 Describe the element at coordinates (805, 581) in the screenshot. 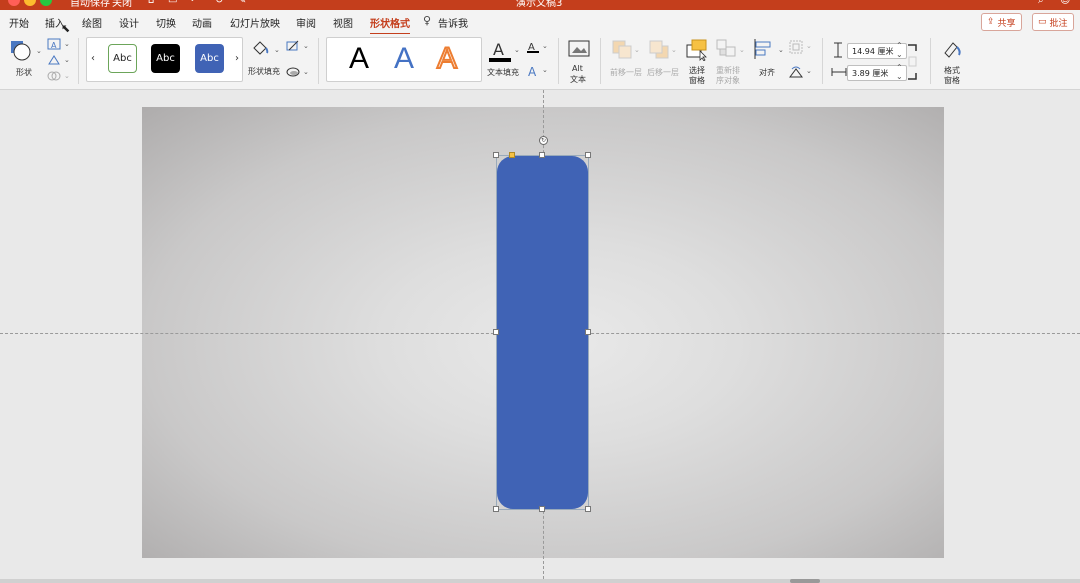

I see `scrollbar-thumb` at that location.